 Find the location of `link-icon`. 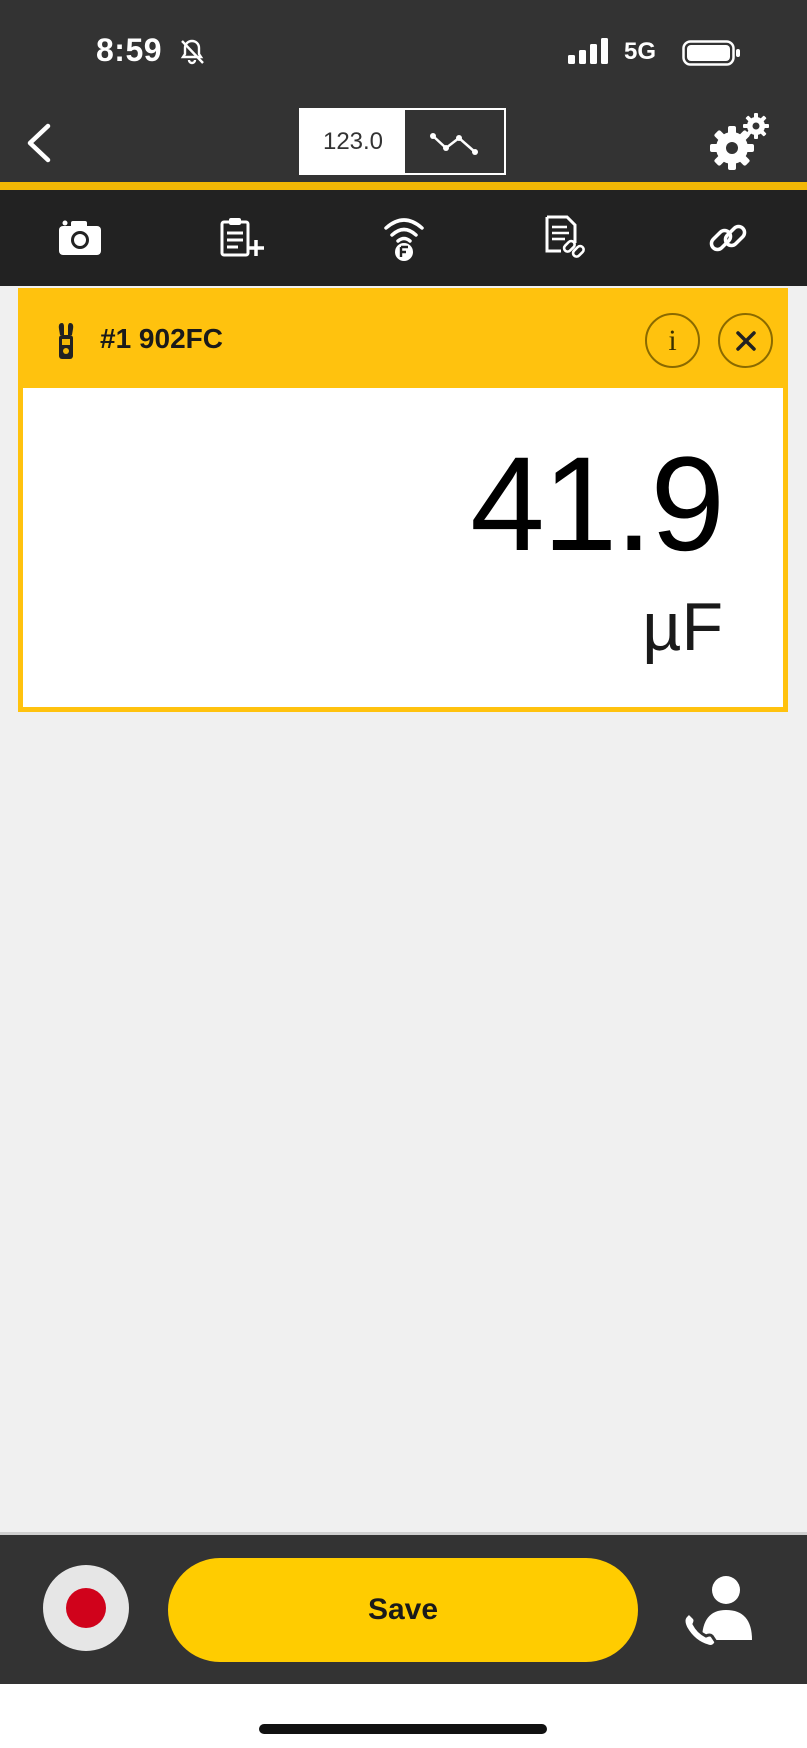

link-icon is located at coordinates (728, 238).